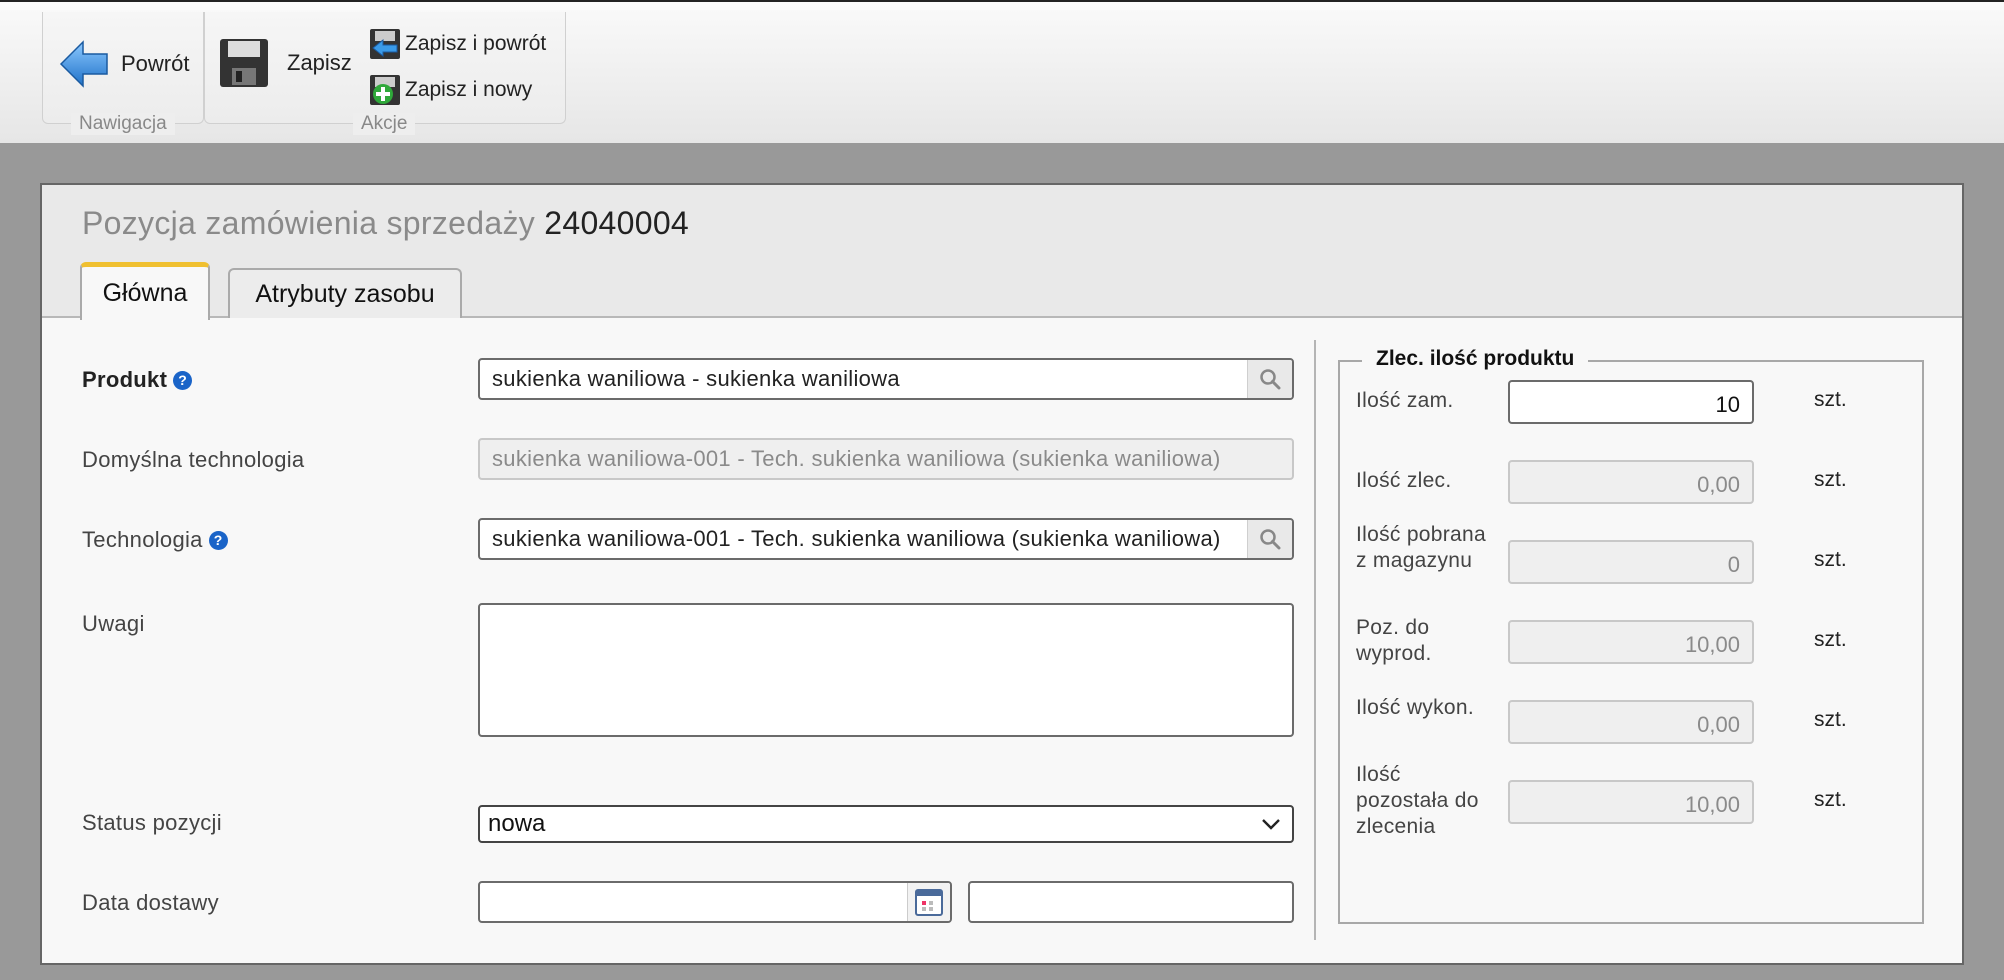 The image size is (2004, 980). Describe the element at coordinates (476, 43) in the screenshot. I see `save-and-back-label: Zapisz i powrót` at that location.